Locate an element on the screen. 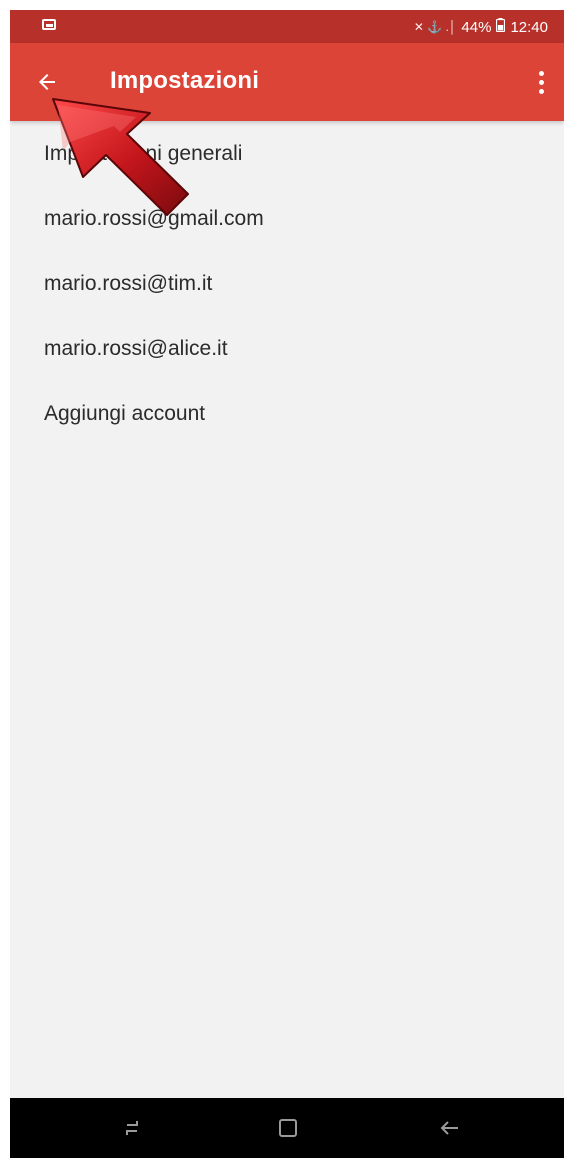 The image size is (564, 1158). list-item-label: mario.rossi@gmail.com is located at coordinates (154, 218).